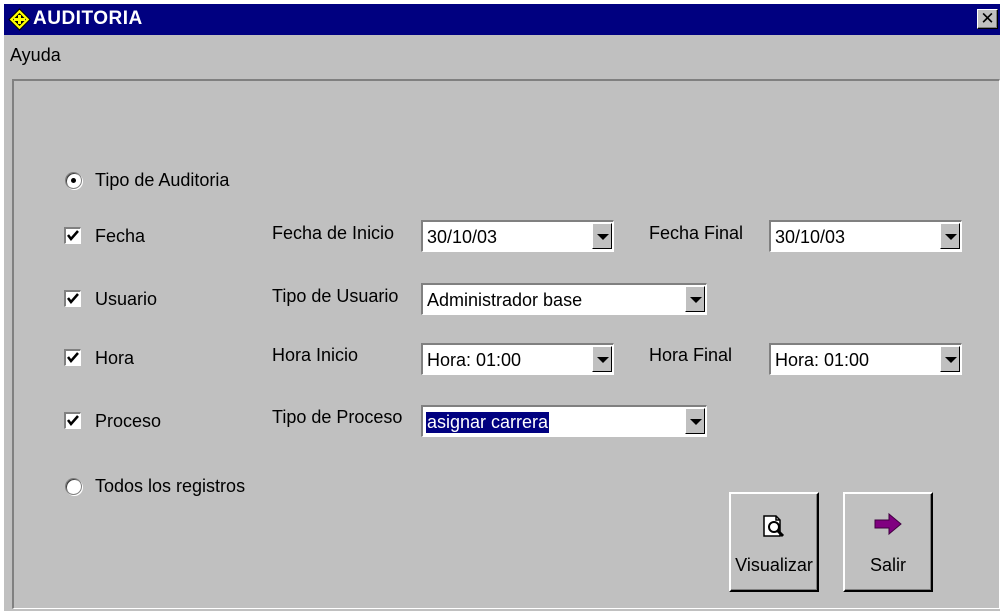 The width and height of the screenshot is (1000, 611). What do you see at coordinates (333, 233) in the screenshot?
I see `fecha-inicio-label: Fecha de Inicio` at bounding box center [333, 233].